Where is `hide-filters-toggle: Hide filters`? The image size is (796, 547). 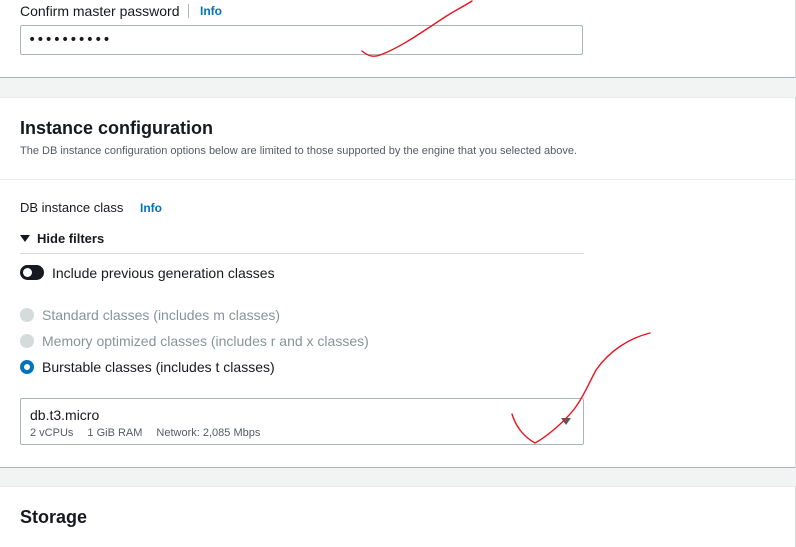
hide-filters-toggle: Hide filters is located at coordinates (62, 238).